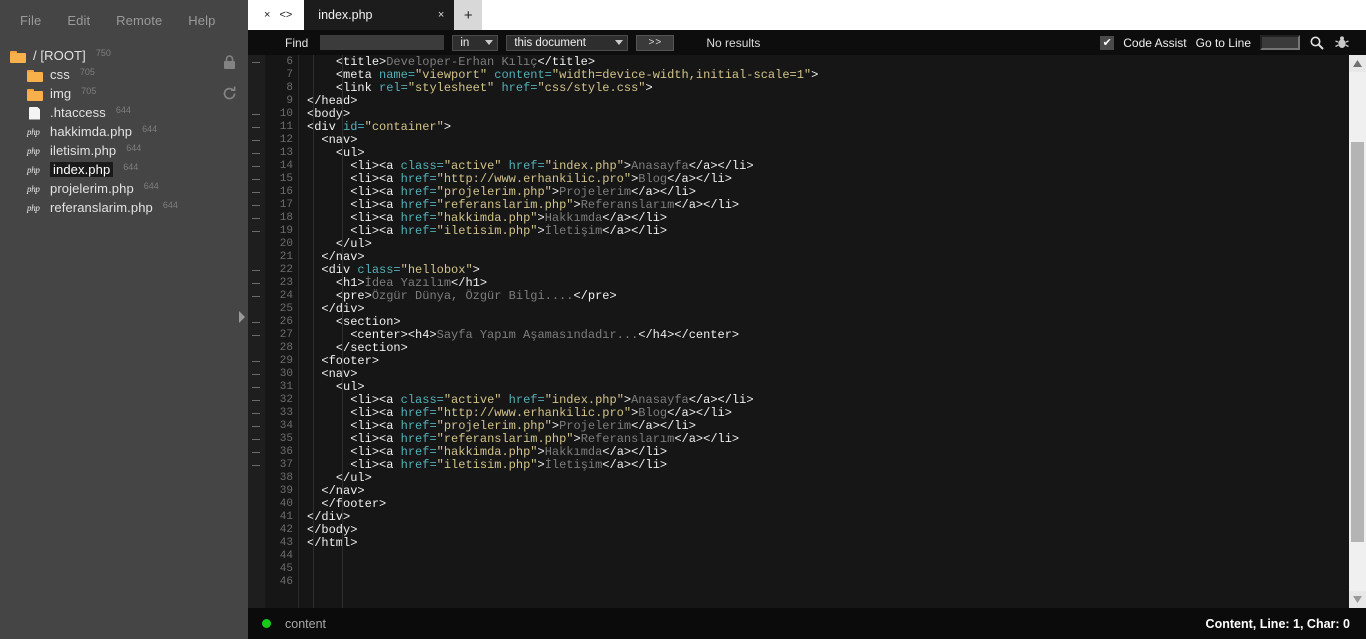  I want to click on fold-gutter, so click(256, 331).